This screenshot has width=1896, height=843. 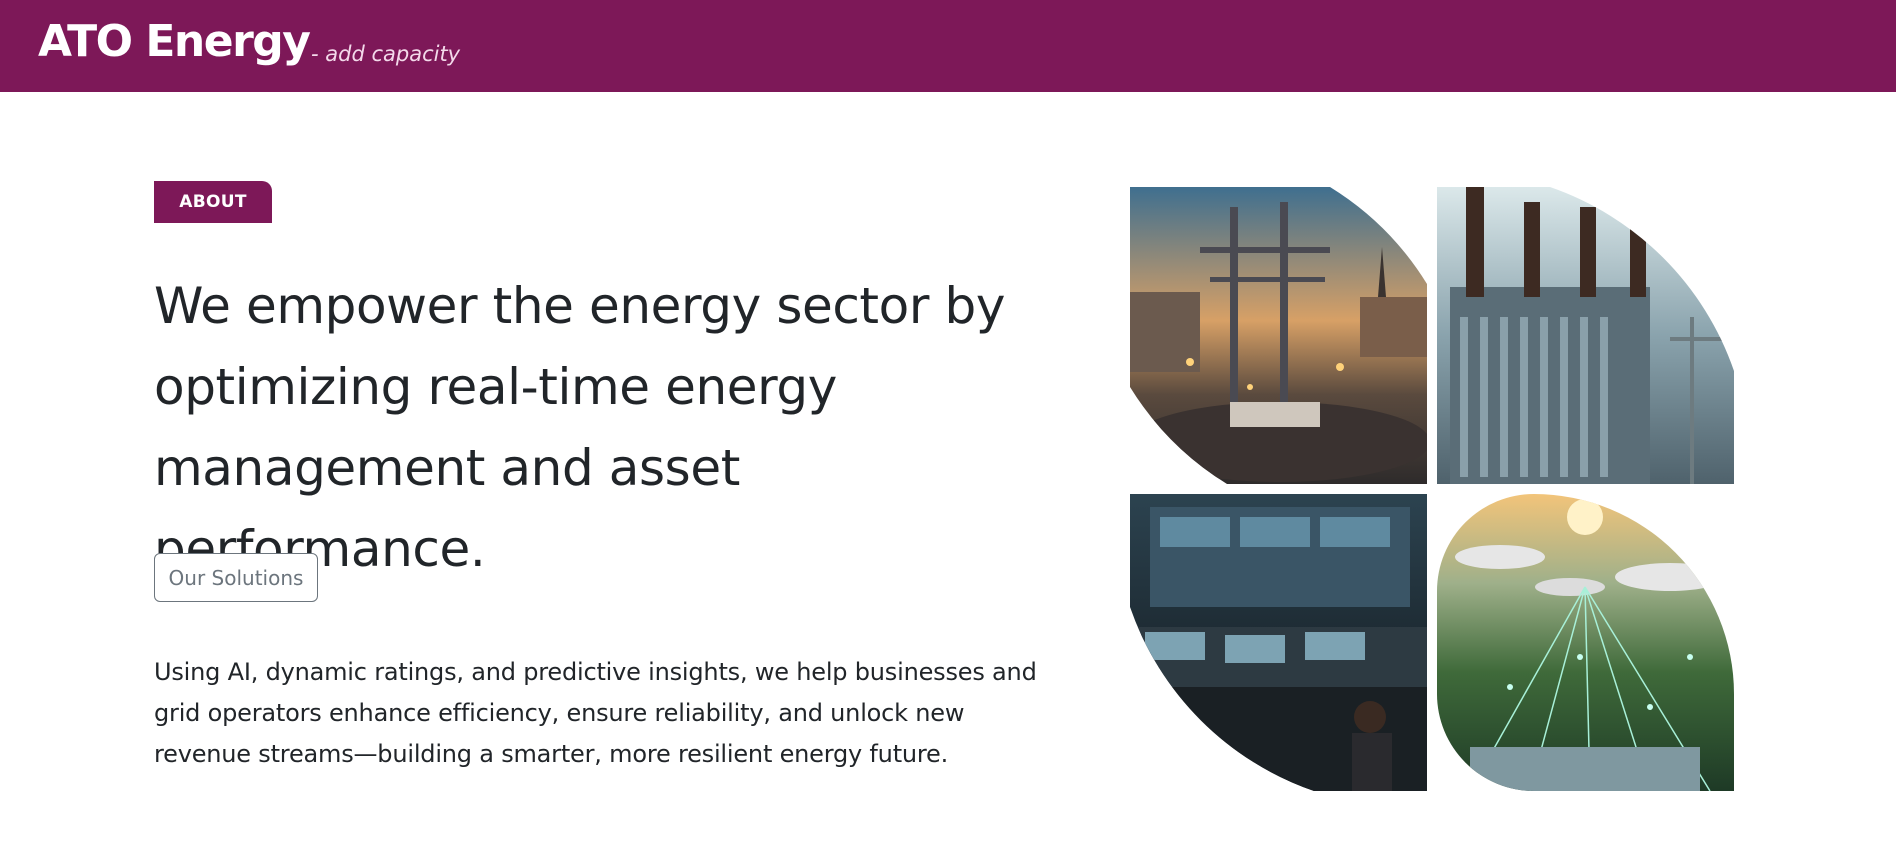 I want to click on our-solutions-button: Our Solutions, so click(x=236, y=577).